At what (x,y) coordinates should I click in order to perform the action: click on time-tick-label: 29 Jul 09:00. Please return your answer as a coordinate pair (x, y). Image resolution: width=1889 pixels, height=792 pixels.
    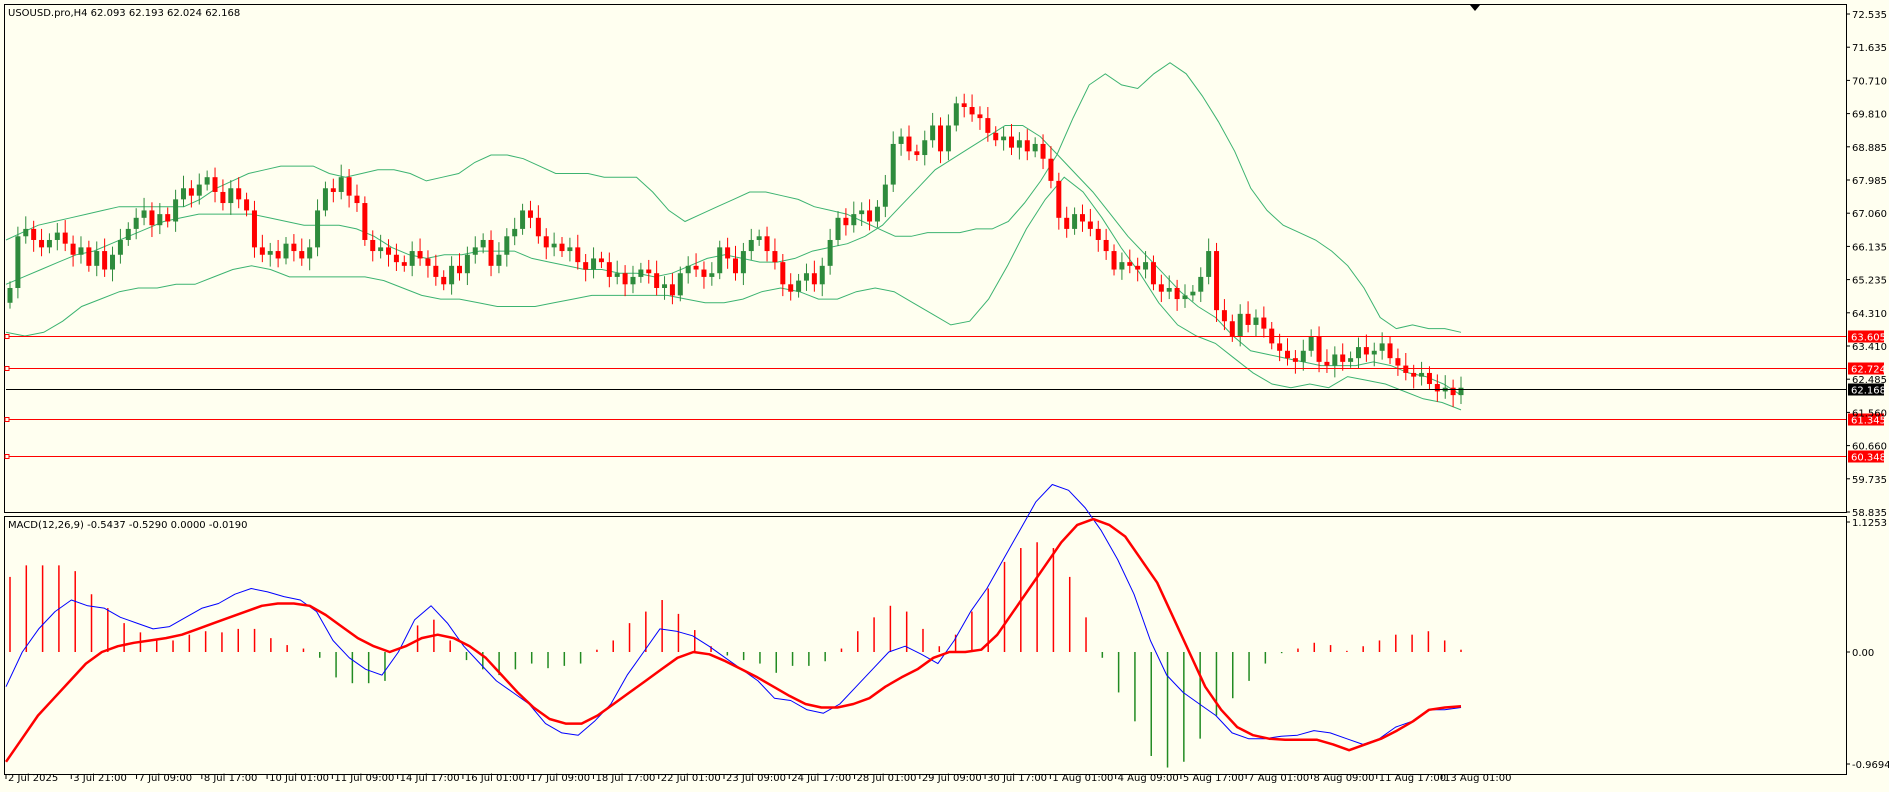
    Looking at the image, I should click on (952, 778).